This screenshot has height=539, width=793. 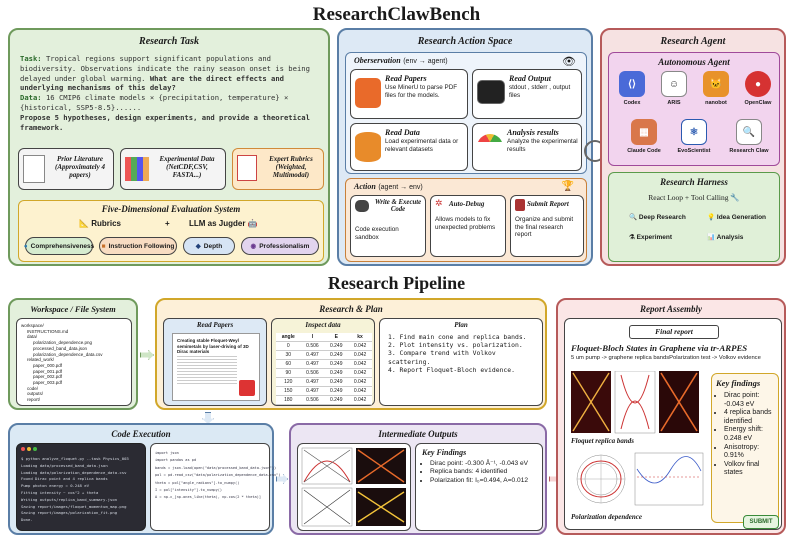 What do you see at coordinates (606, 517) in the screenshot?
I see `figure-caption-2: Polarization dependence` at bounding box center [606, 517].